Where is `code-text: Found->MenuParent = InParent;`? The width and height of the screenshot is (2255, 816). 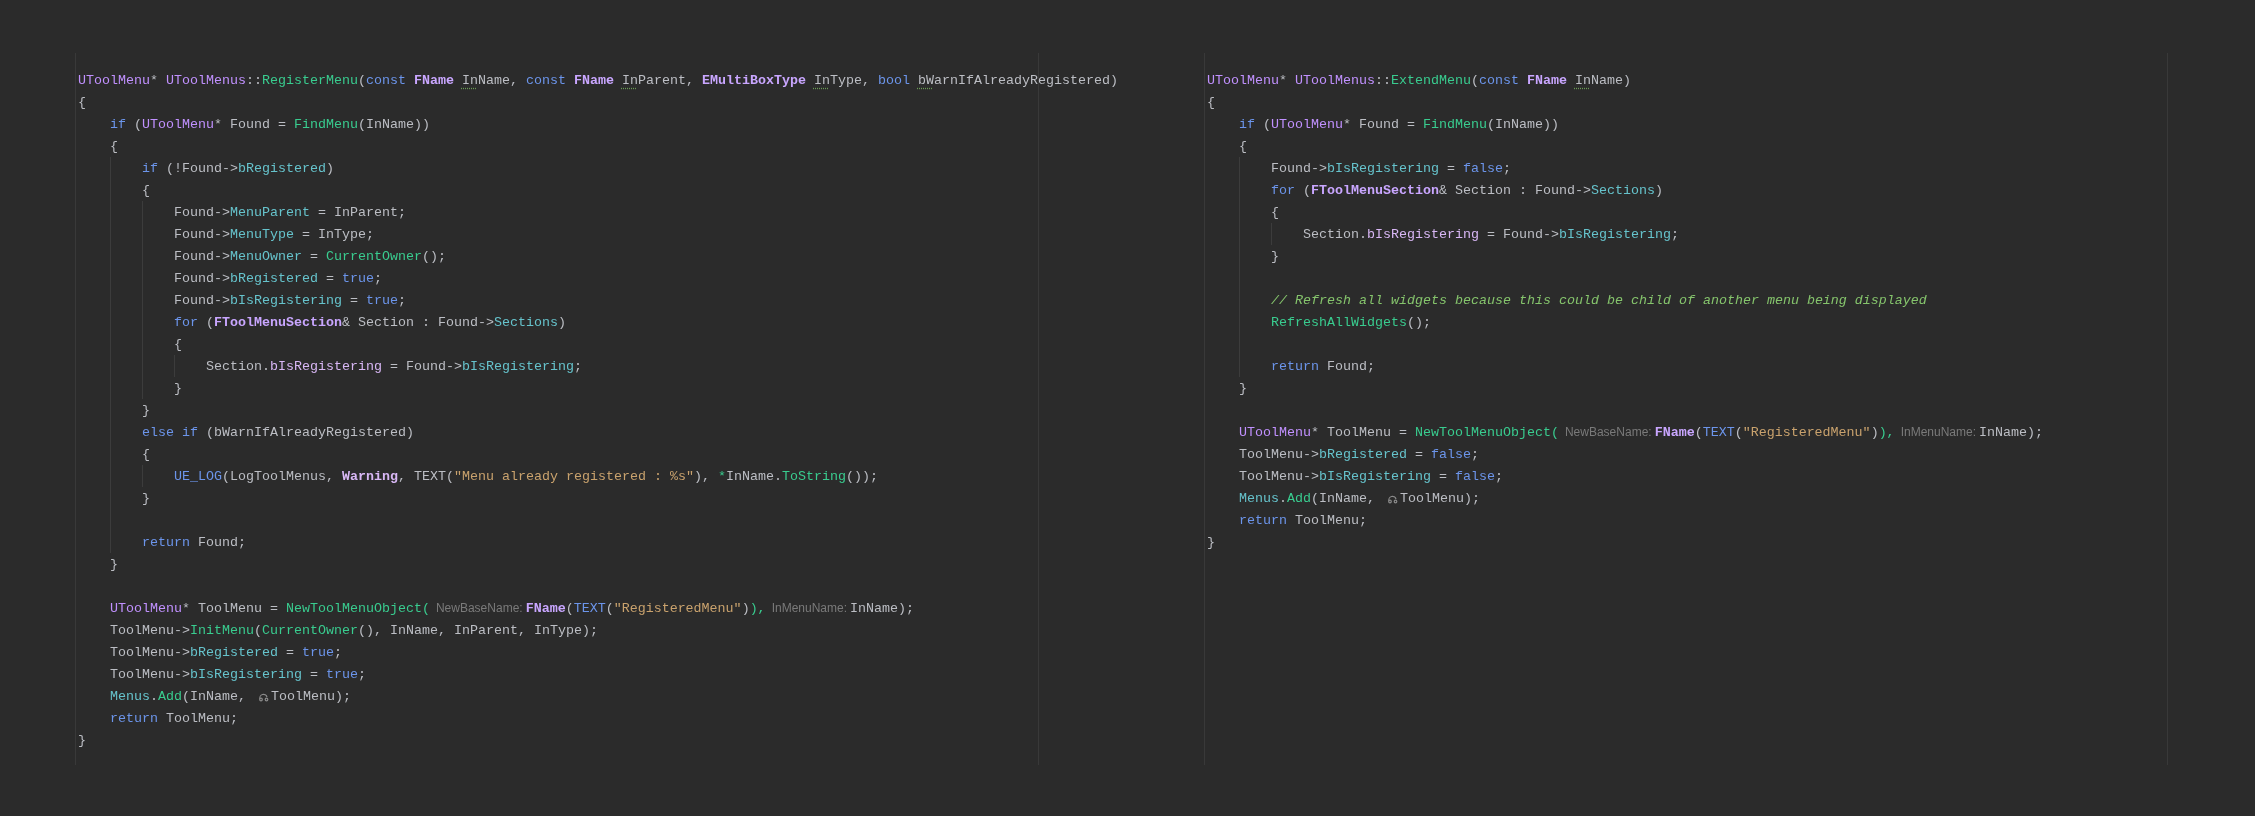 code-text: Found->MenuParent = InParent; is located at coordinates (290, 212).